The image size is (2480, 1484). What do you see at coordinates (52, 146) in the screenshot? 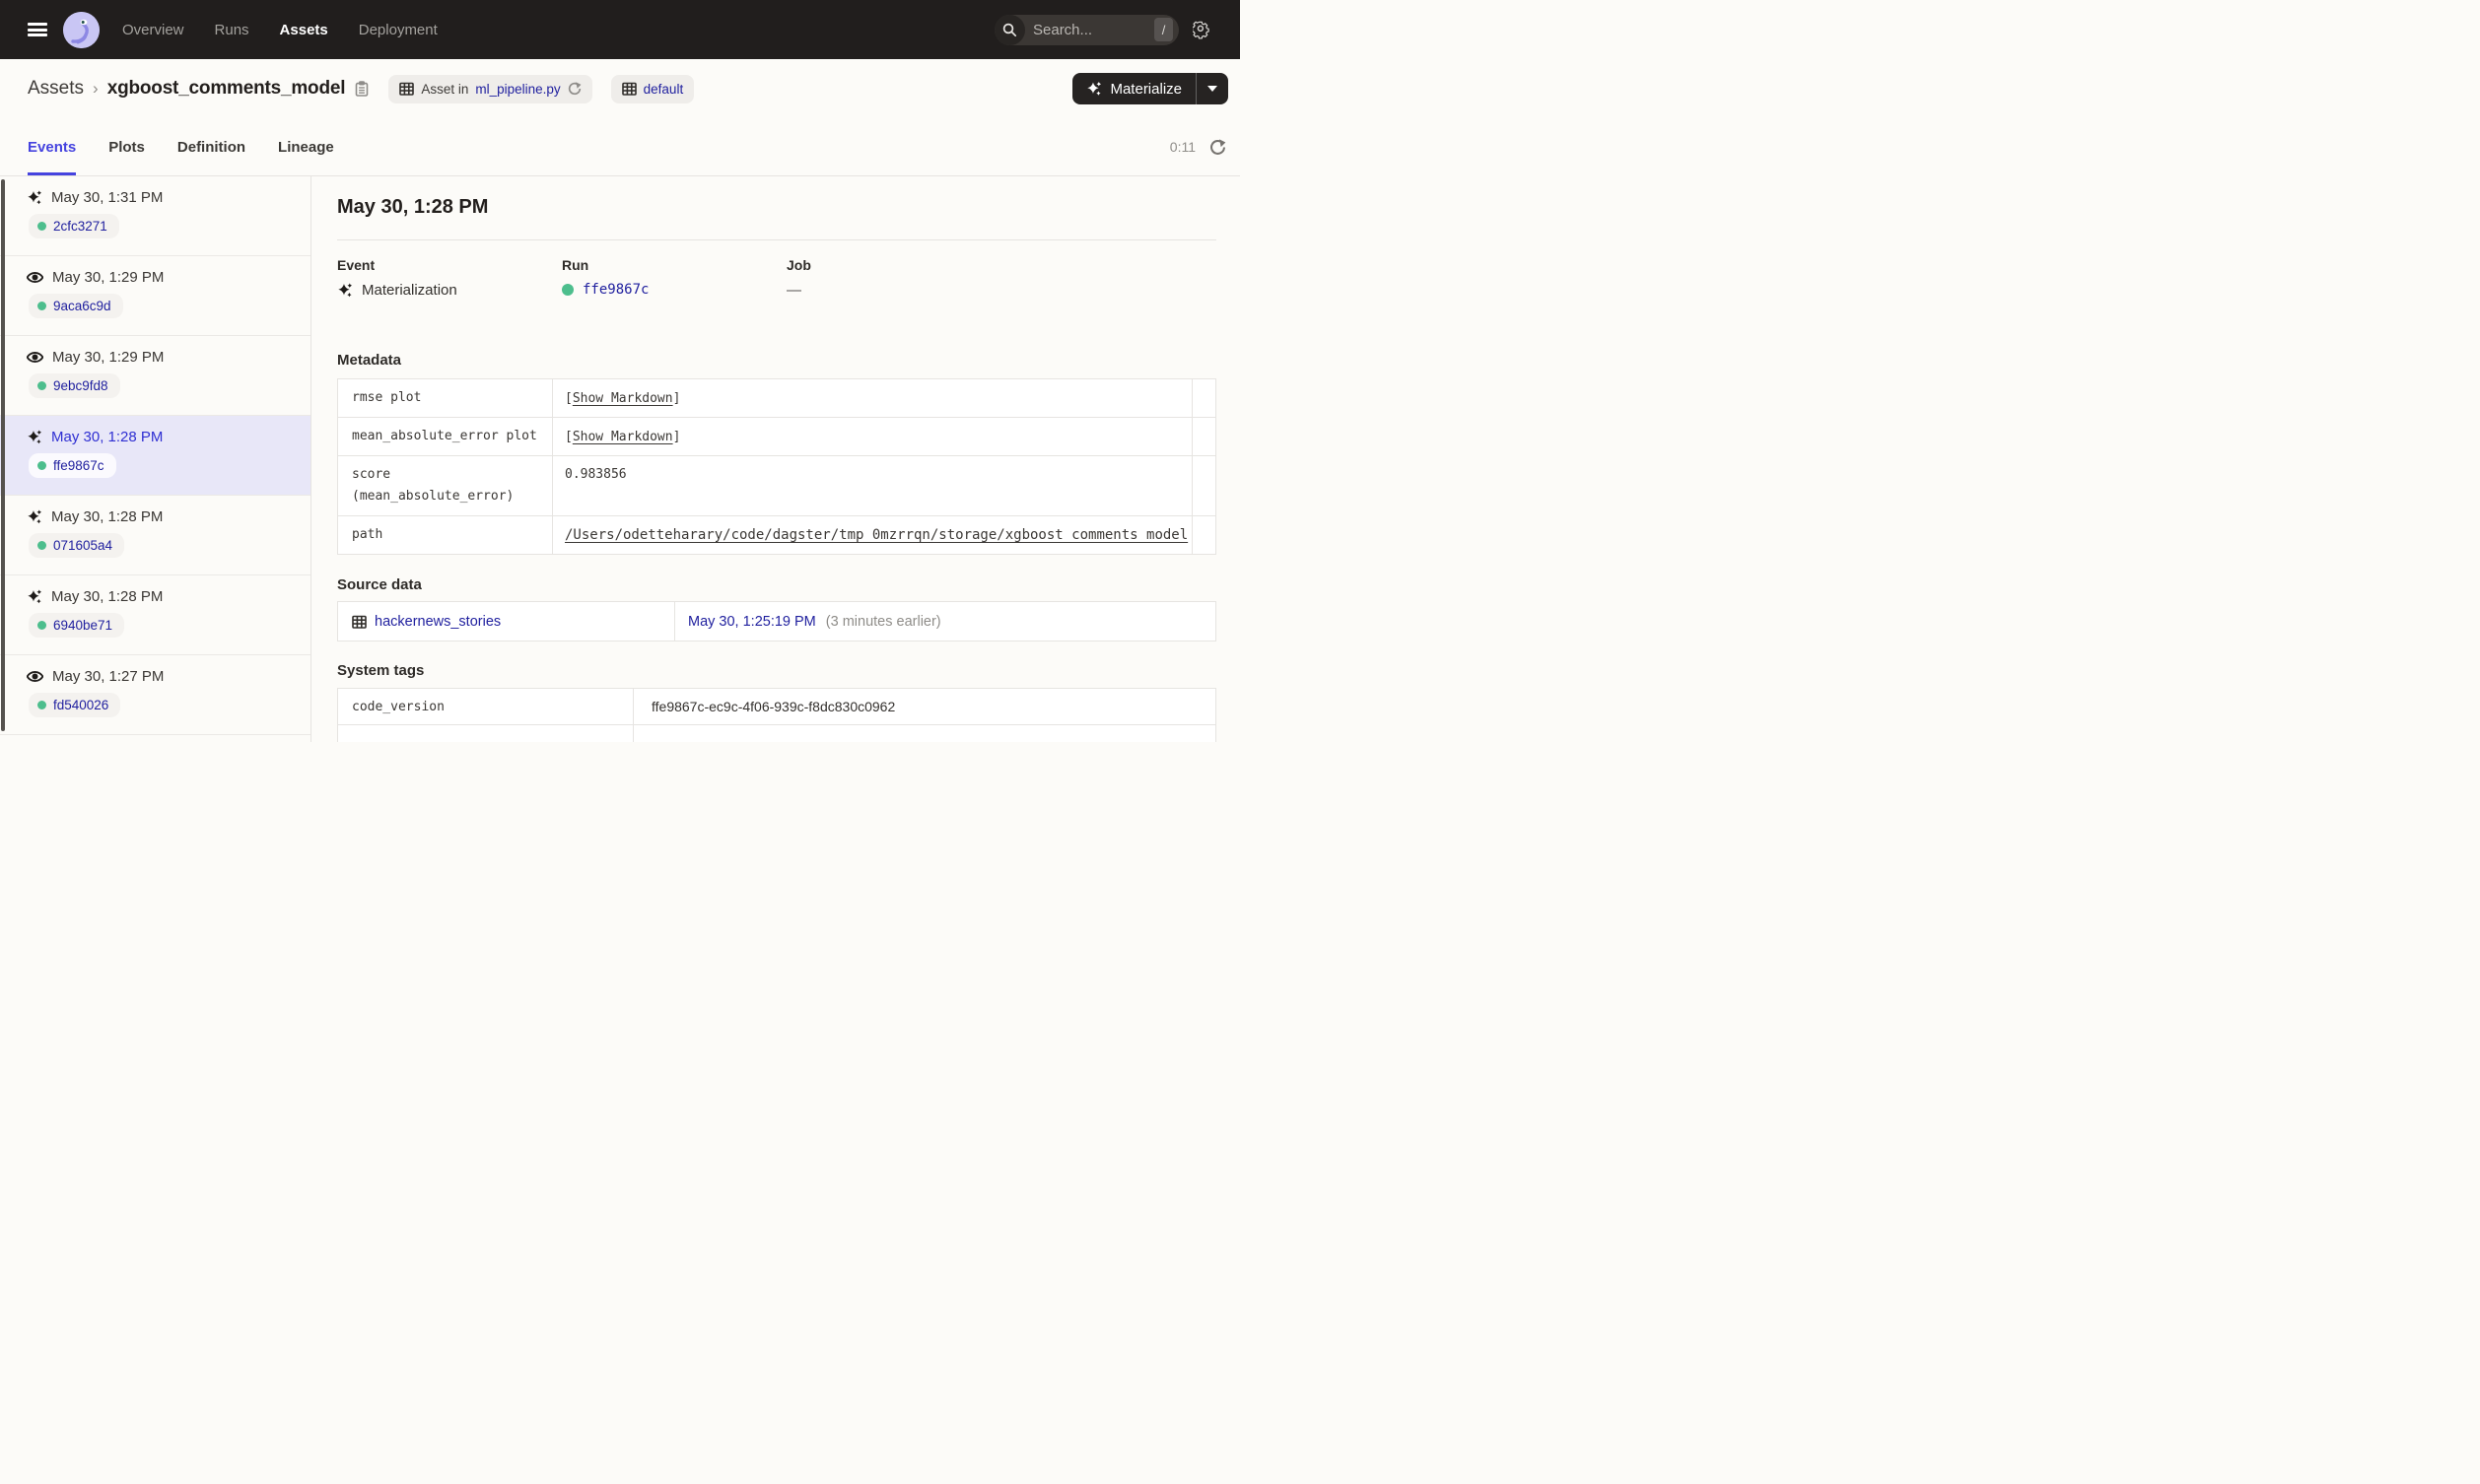
I see `tab-events: Events` at bounding box center [52, 146].